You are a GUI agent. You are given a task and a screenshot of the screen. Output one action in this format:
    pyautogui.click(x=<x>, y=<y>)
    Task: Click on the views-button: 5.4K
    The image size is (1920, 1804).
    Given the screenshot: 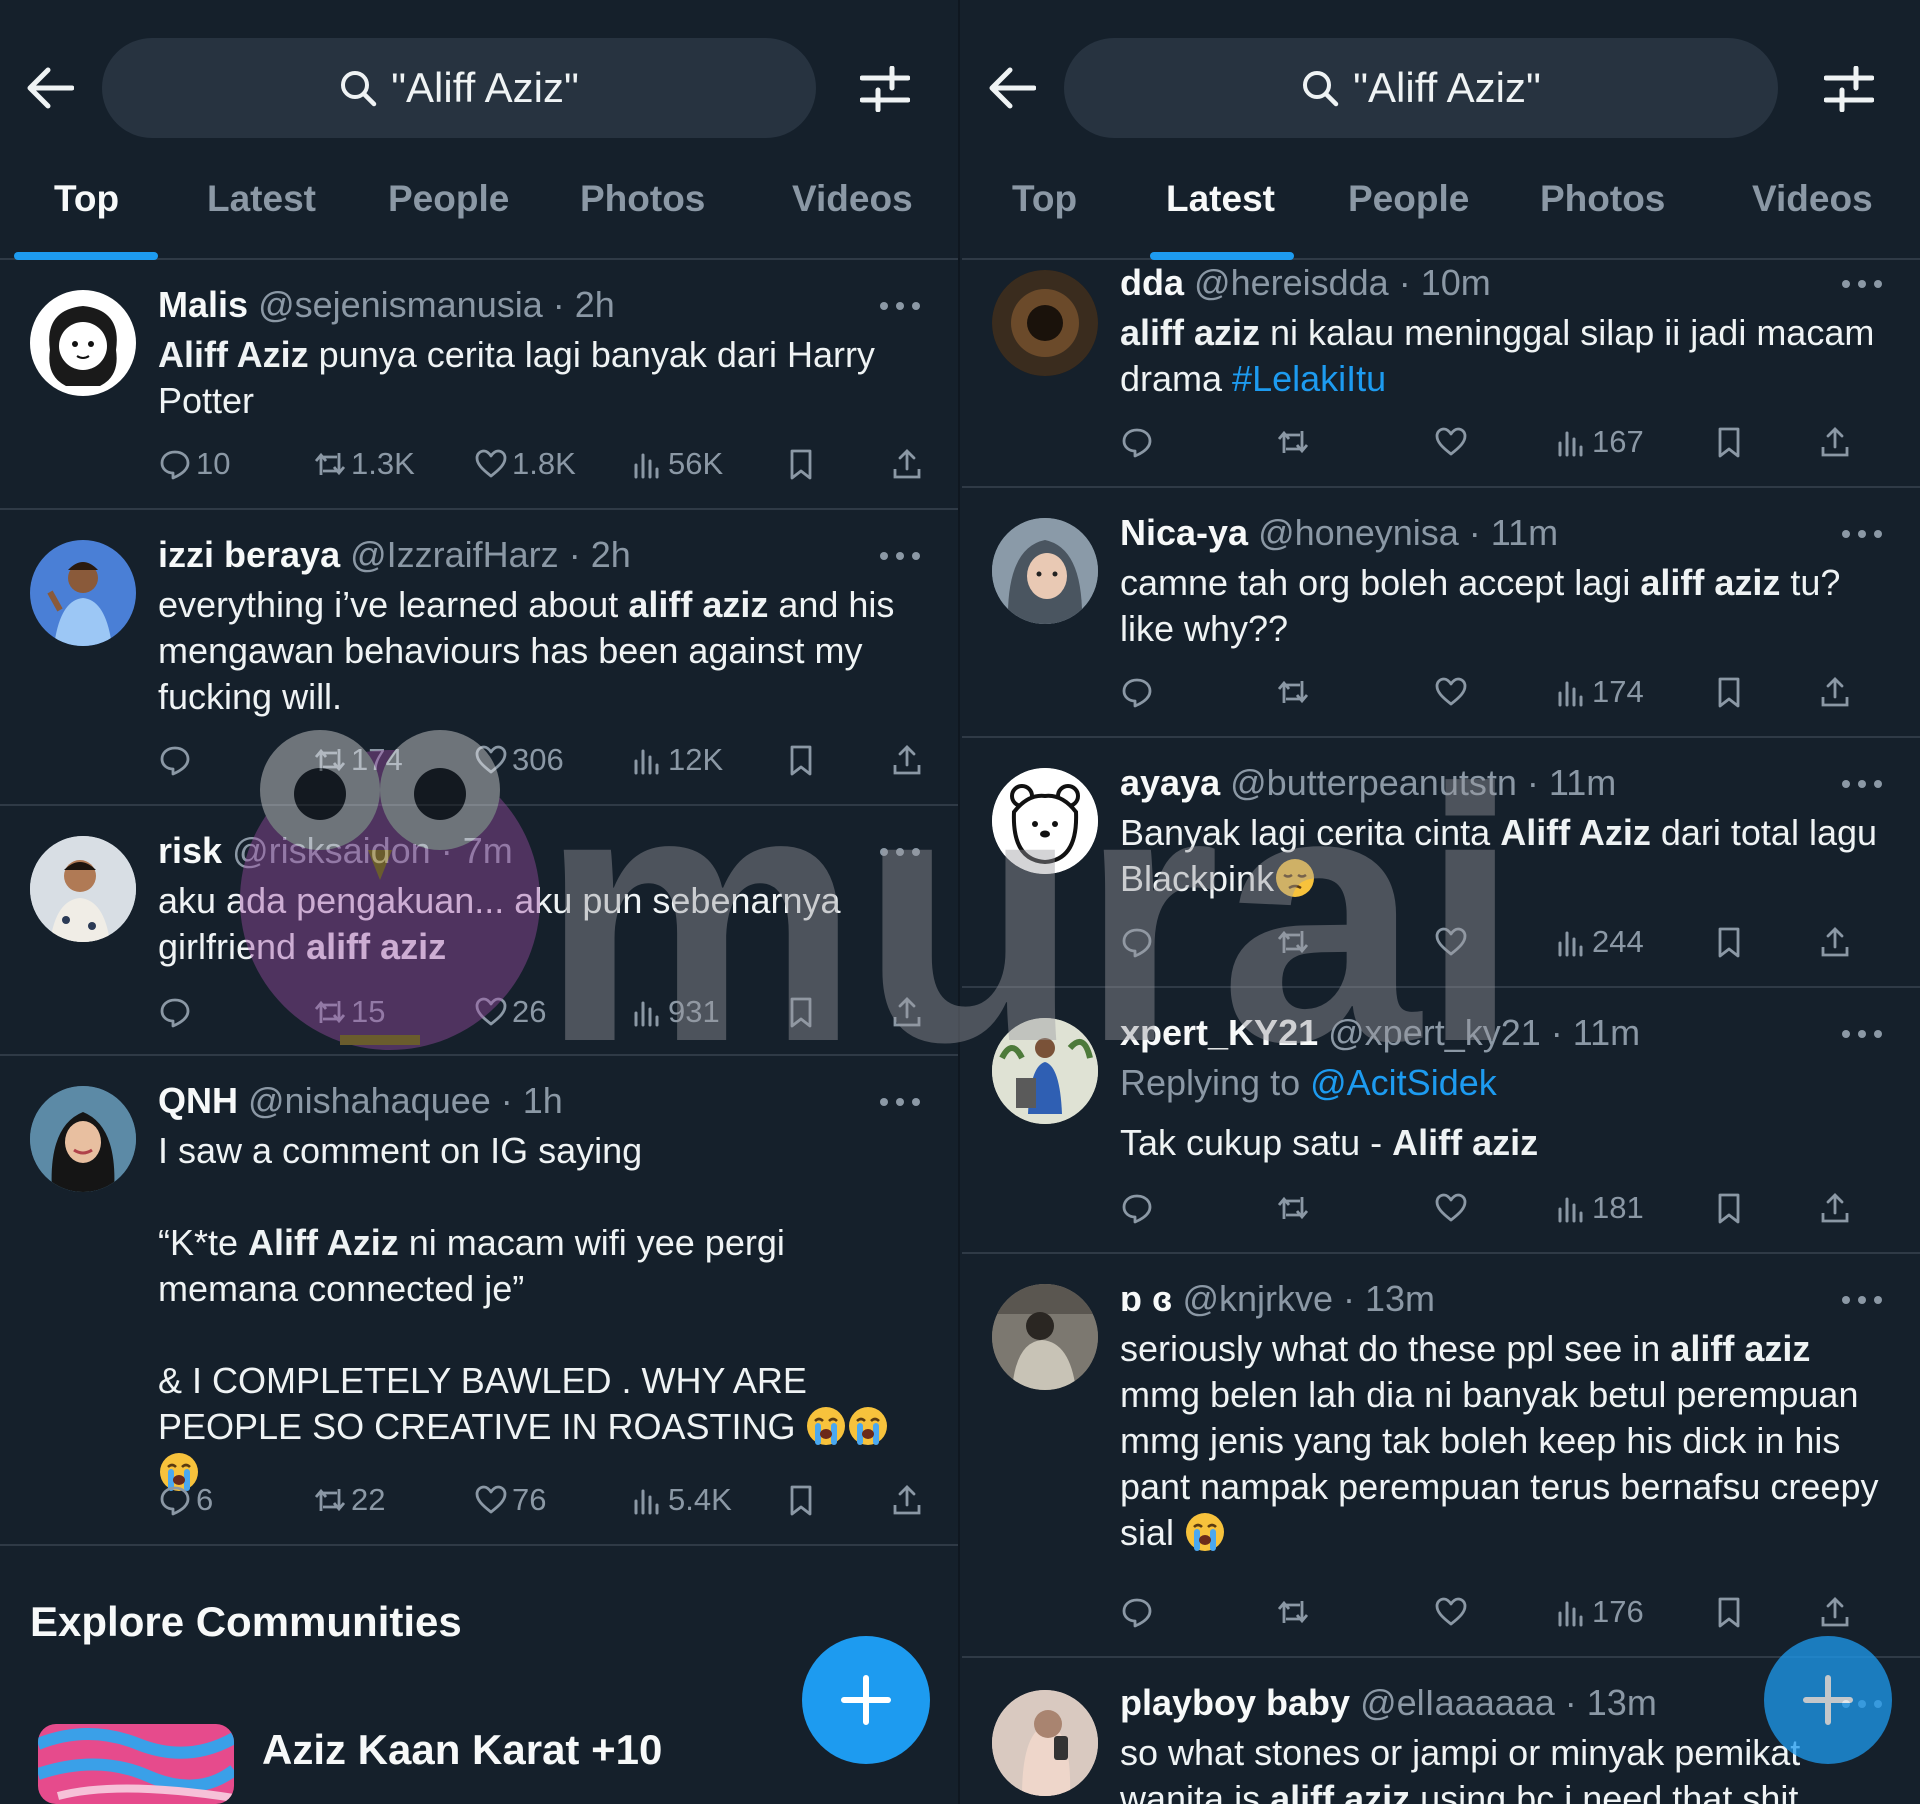 What is the action you would take?
    pyautogui.click(x=681, y=1500)
    